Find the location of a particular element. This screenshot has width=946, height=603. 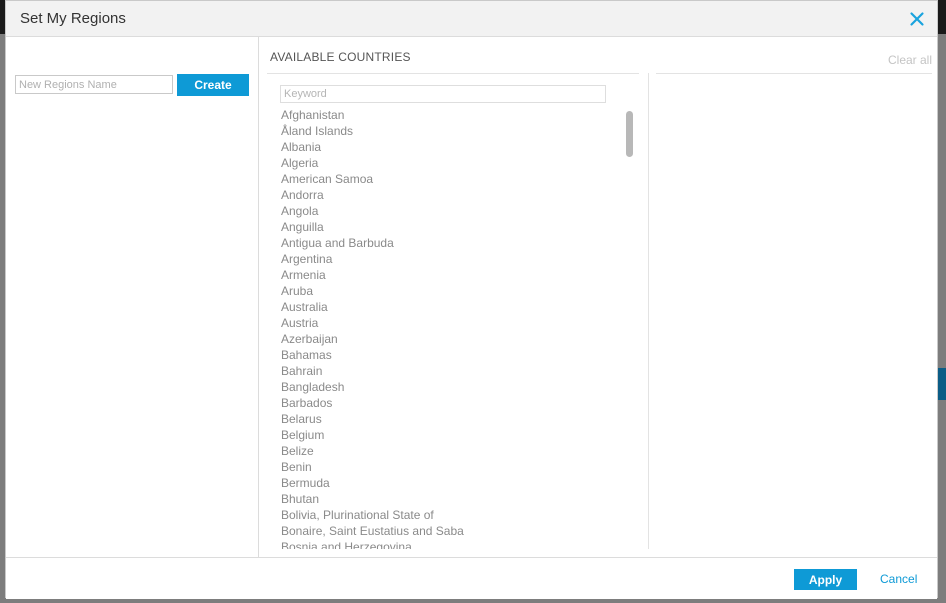

country-item: Azerbaijan is located at coordinates (451, 339).